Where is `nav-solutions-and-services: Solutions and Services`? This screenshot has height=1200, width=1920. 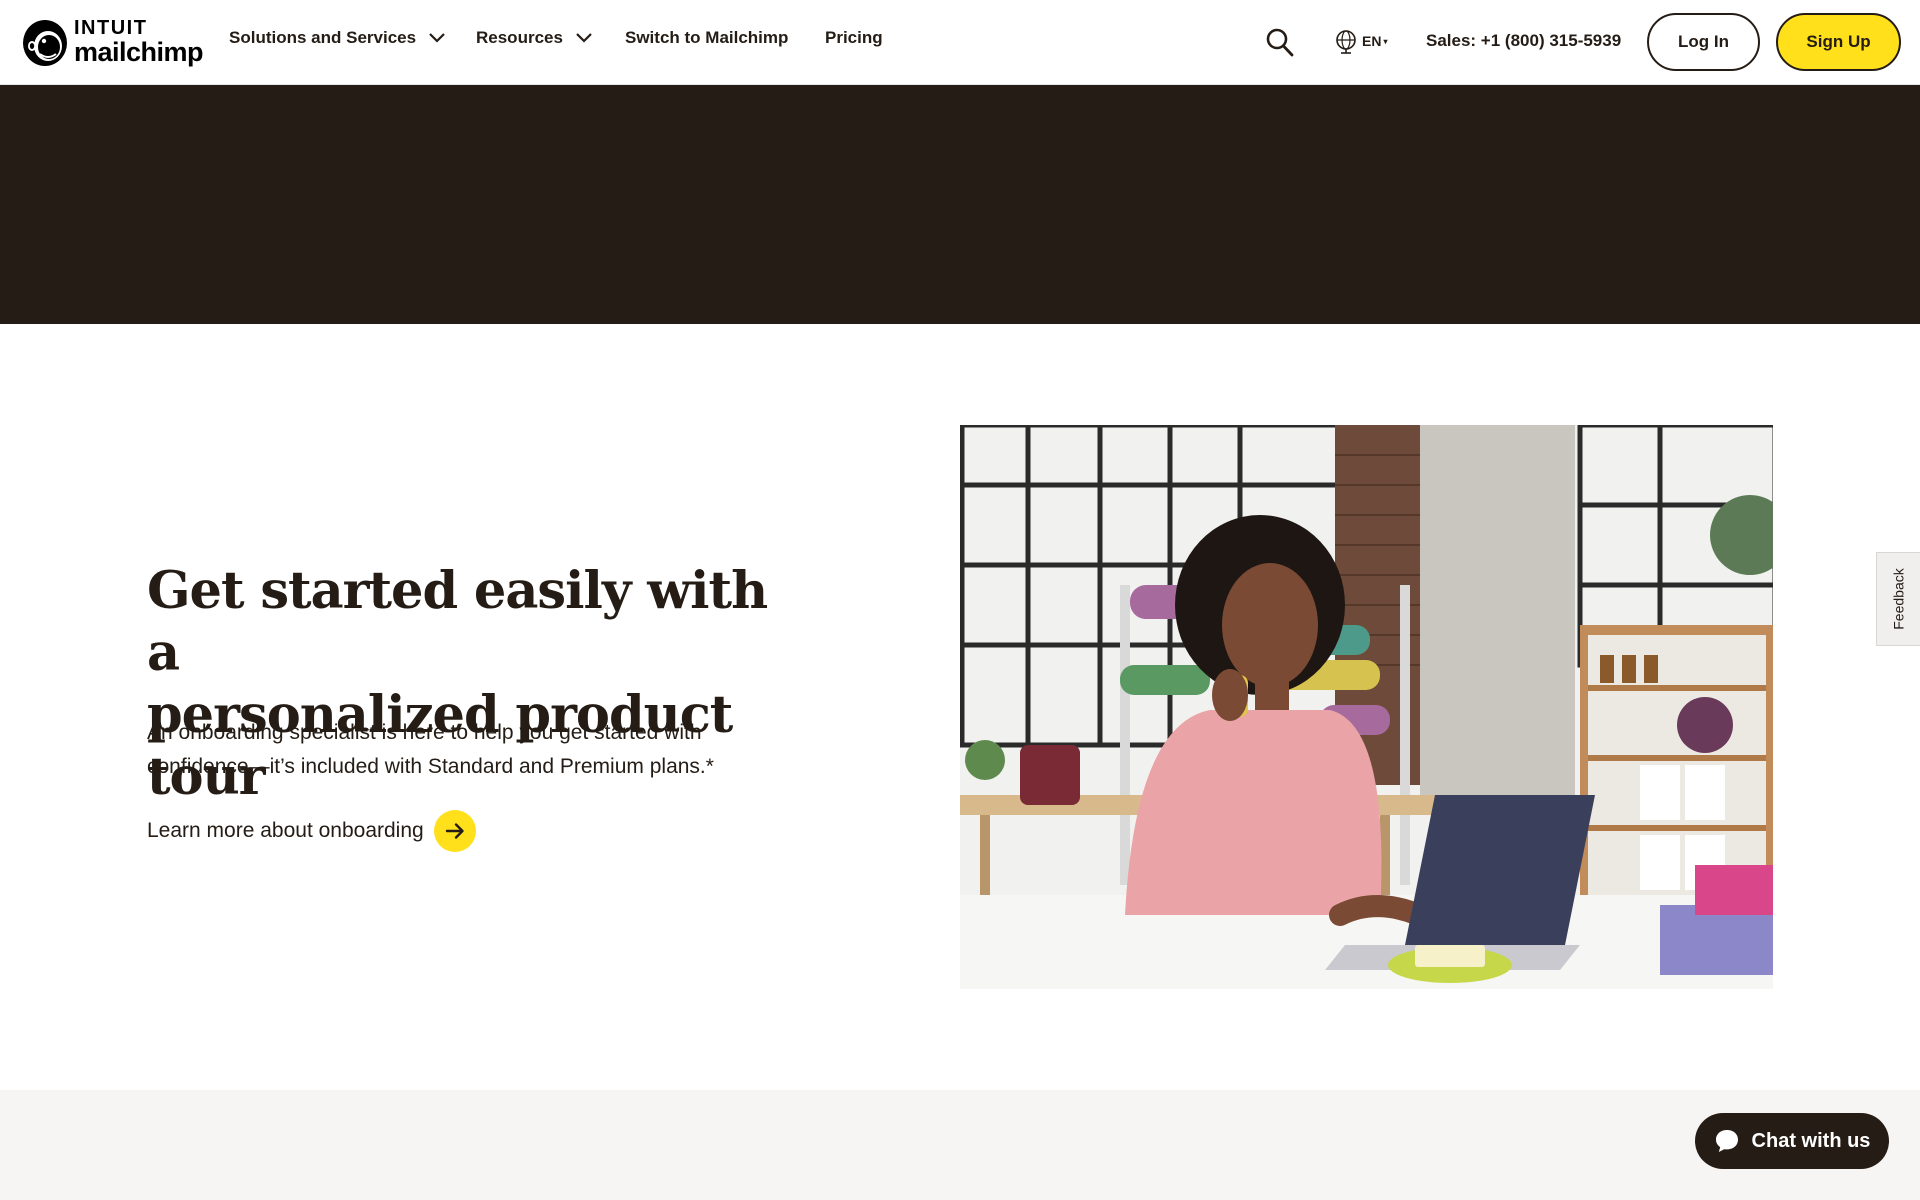
nav-solutions-and-services: Solutions and Services is located at coordinates (337, 38).